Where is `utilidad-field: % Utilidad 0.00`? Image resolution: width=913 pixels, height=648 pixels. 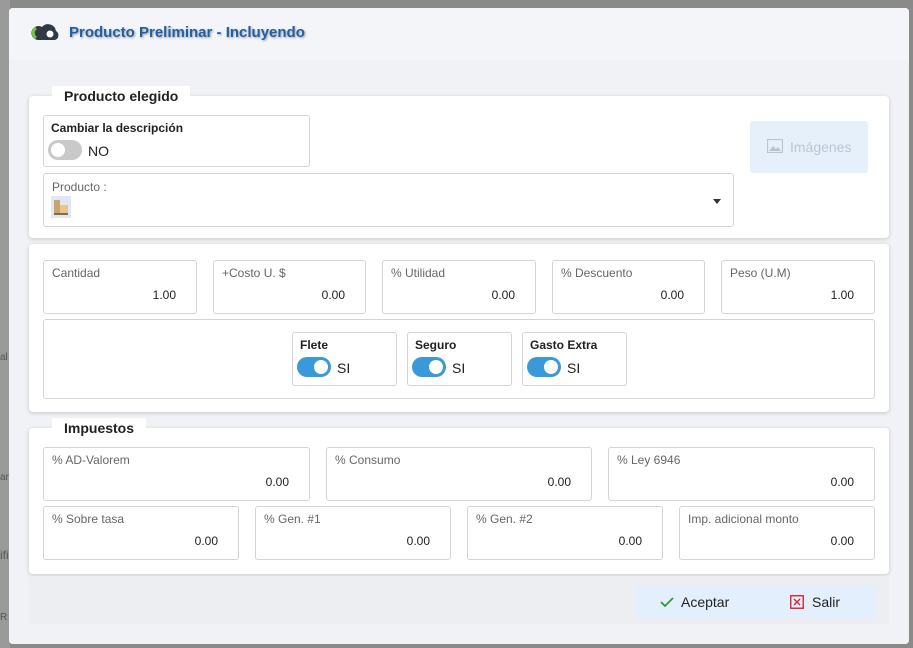
utilidad-field: % Utilidad 0.00 is located at coordinates (459, 287).